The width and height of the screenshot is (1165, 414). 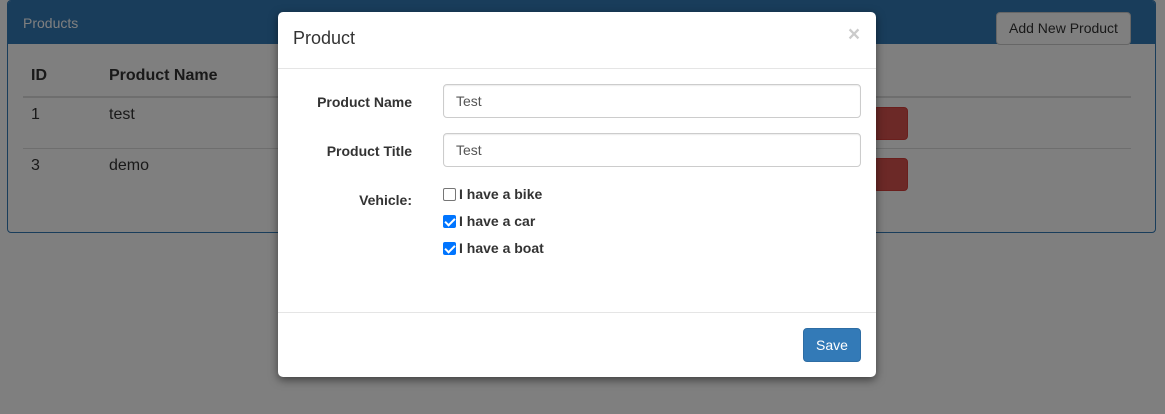 I want to click on product-name-input, so click(x=652, y=101).